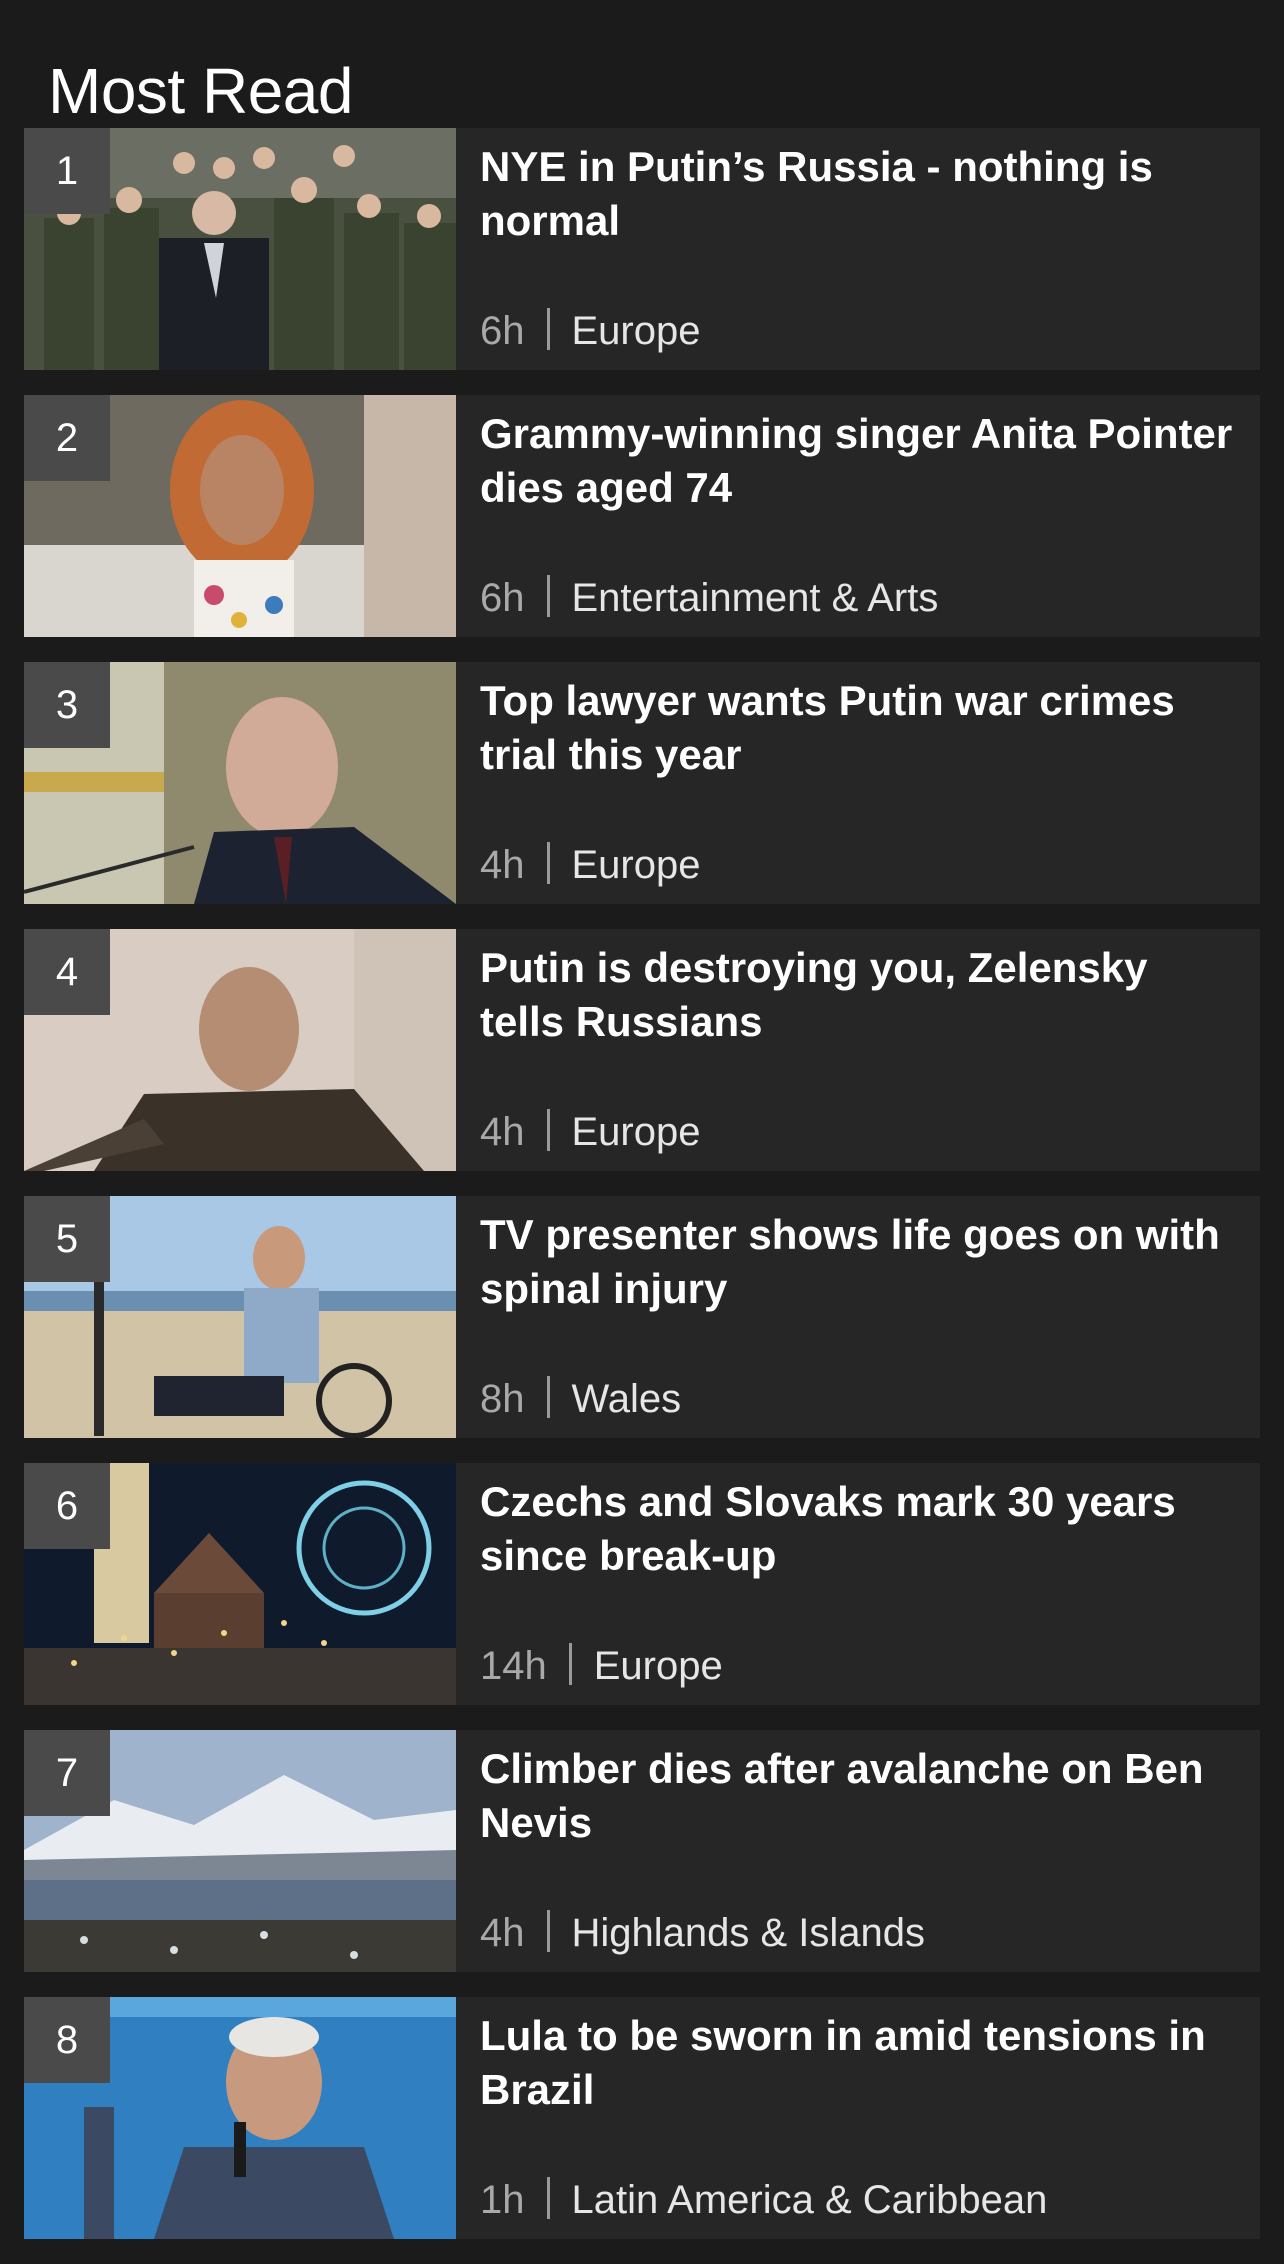  What do you see at coordinates (513, 1666) in the screenshot?
I see `timestamp: 14h` at bounding box center [513, 1666].